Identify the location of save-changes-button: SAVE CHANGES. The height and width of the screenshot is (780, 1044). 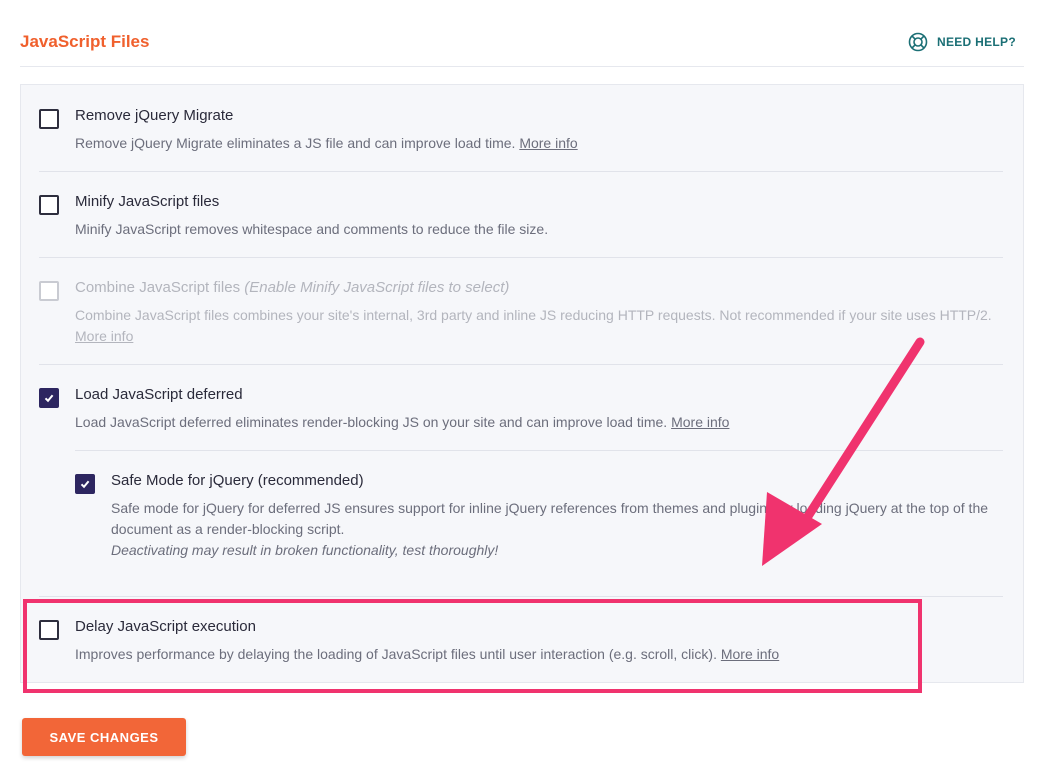
(104, 737).